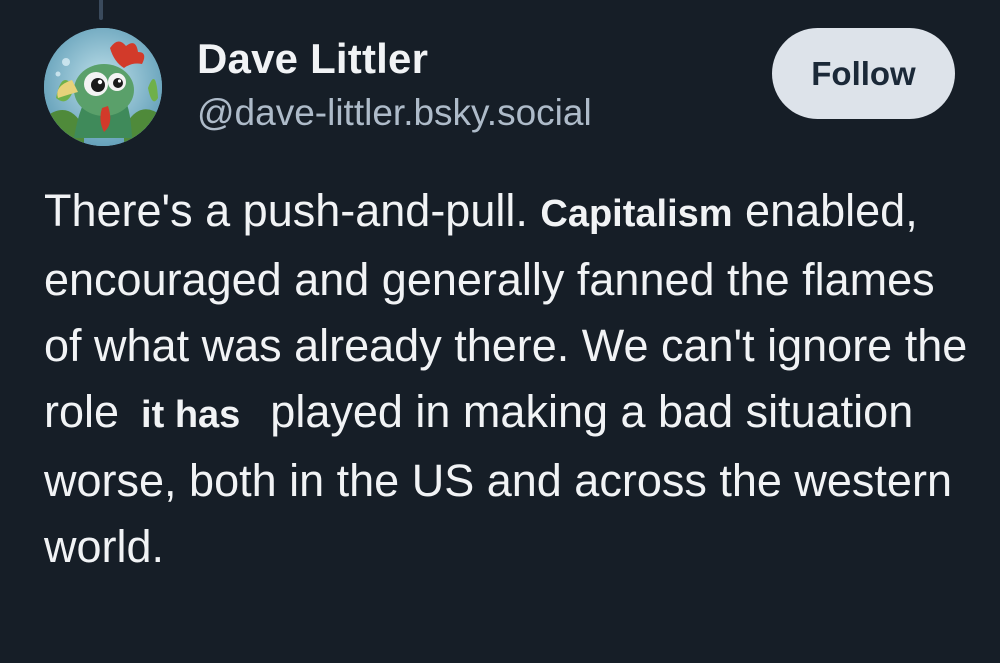 The height and width of the screenshot is (663, 1000). Describe the element at coordinates (101, 10) in the screenshot. I see `thread-connector-line` at that location.